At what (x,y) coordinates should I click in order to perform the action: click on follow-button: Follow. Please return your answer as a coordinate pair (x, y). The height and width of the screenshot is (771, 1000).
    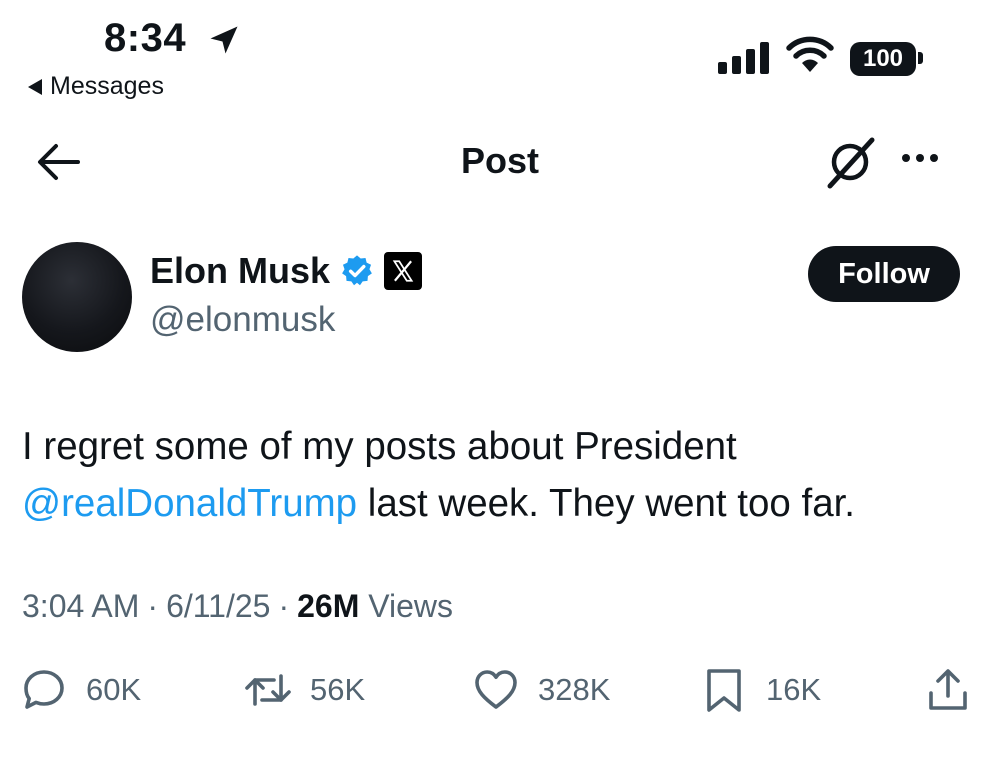
    Looking at the image, I should click on (884, 274).